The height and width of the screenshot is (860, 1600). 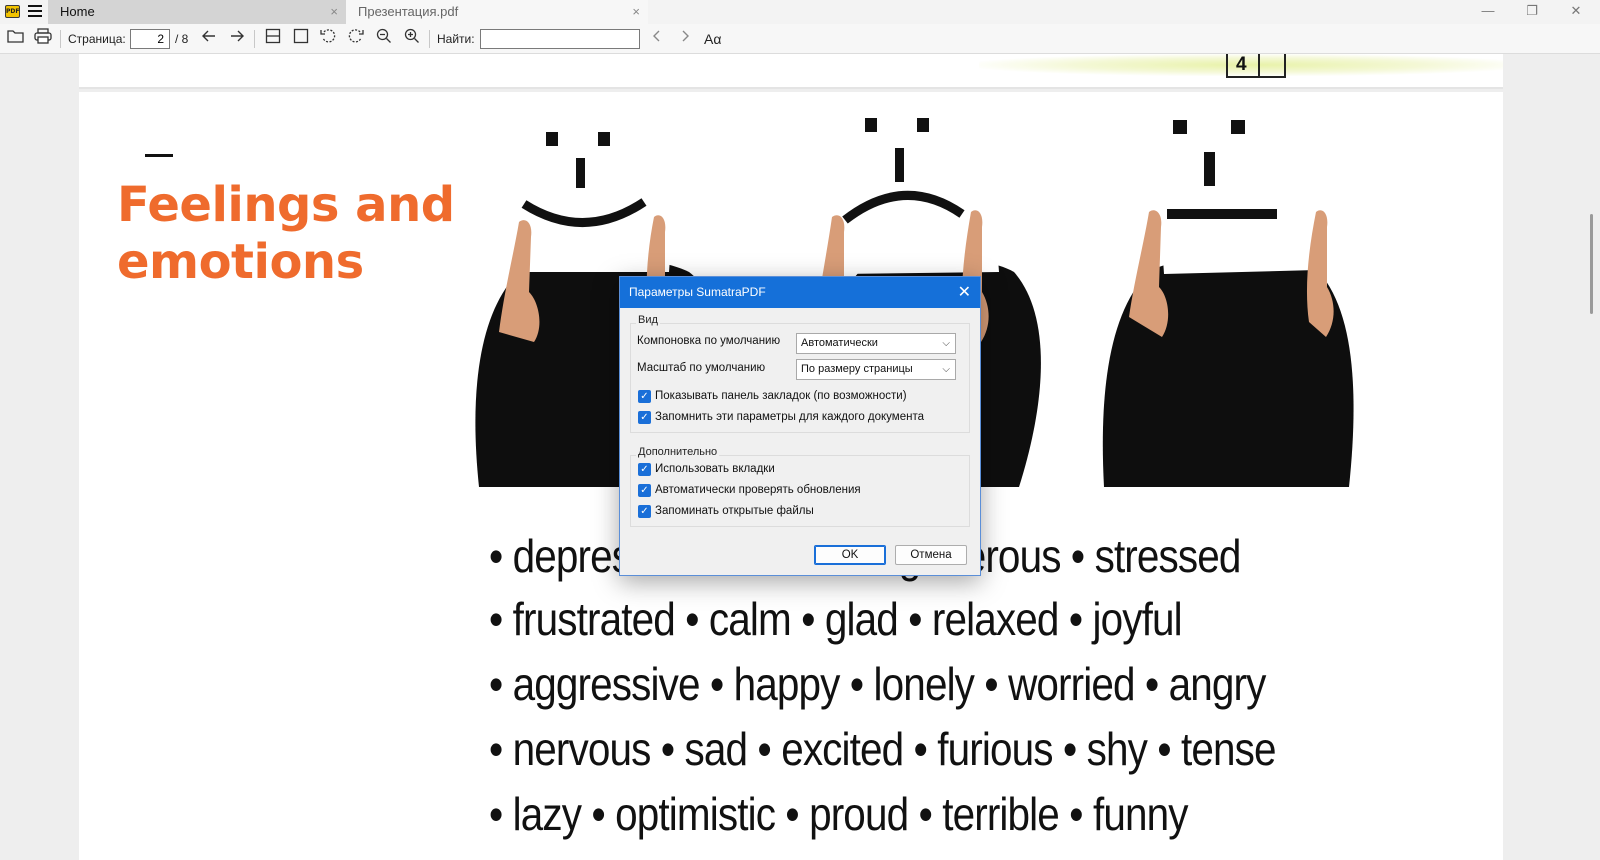 What do you see at coordinates (1532, 12) in the screenshot?
I see `maximize-button: ❐` at bounding box center [1532, 12].